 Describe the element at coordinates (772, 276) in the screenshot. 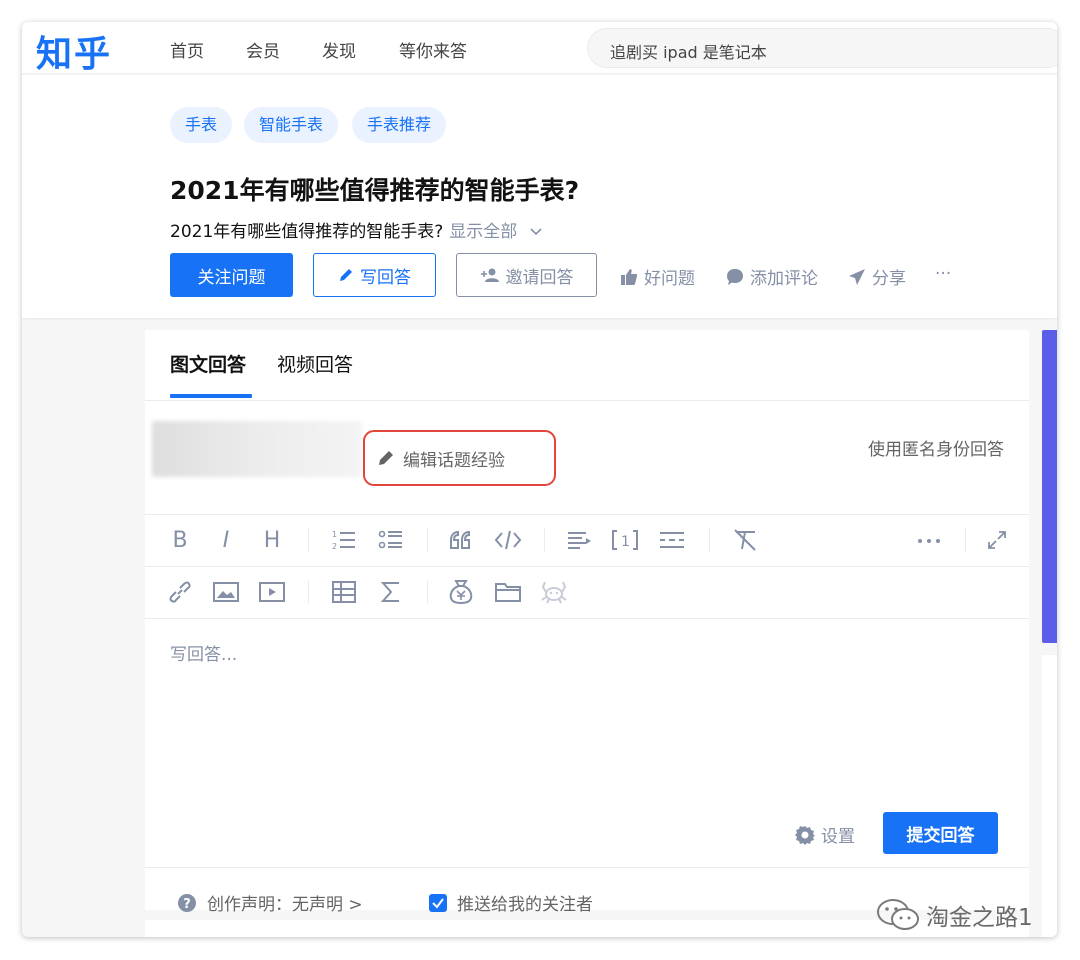

I see `add-comment-button: 添加评论` at that location.